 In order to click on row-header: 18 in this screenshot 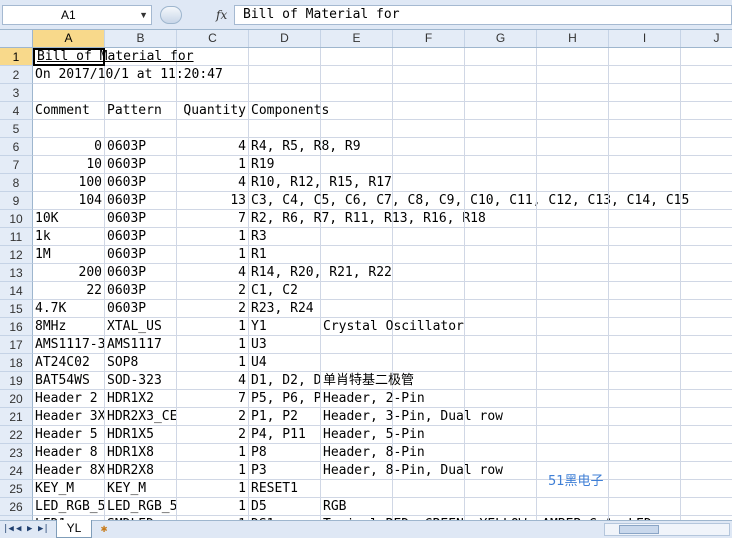, I will do `click(16, 363)`.